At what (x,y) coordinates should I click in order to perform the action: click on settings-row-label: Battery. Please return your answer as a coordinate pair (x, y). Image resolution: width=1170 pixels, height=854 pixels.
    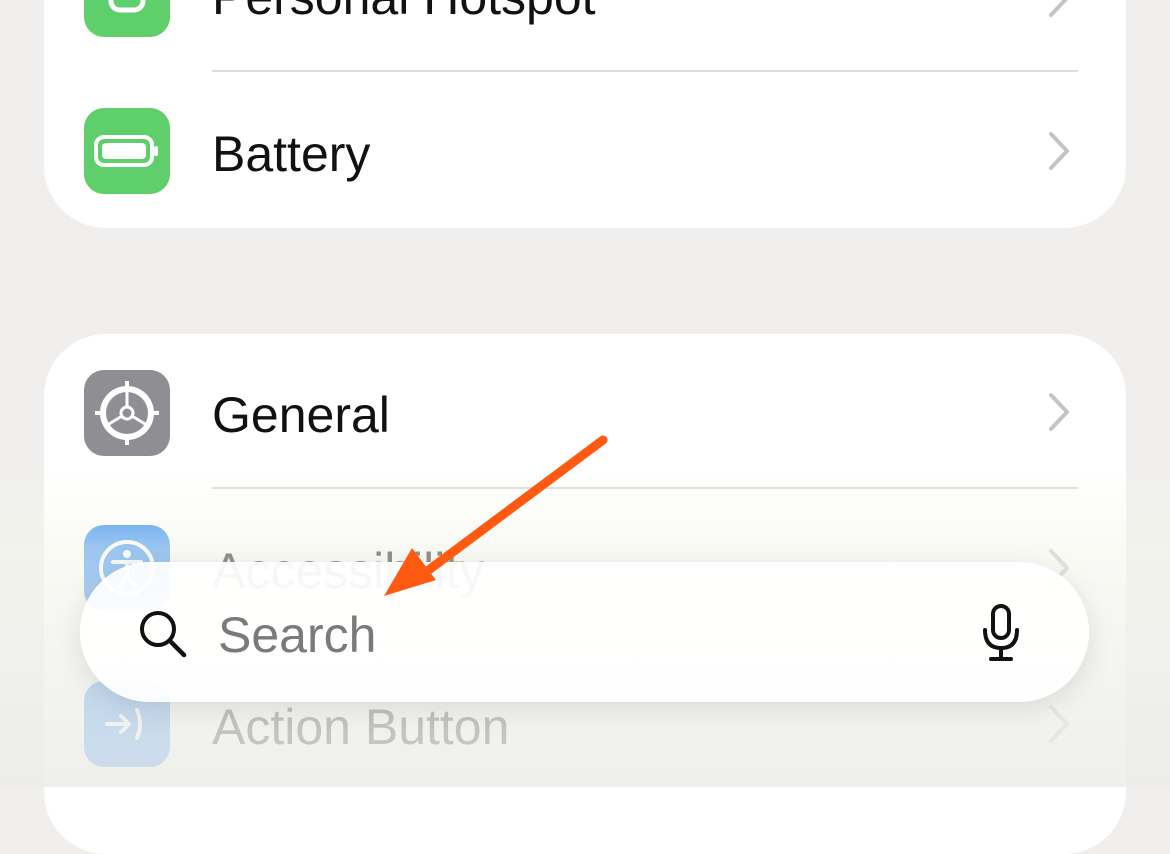
    Looking at the image, I should click on (291, 154).